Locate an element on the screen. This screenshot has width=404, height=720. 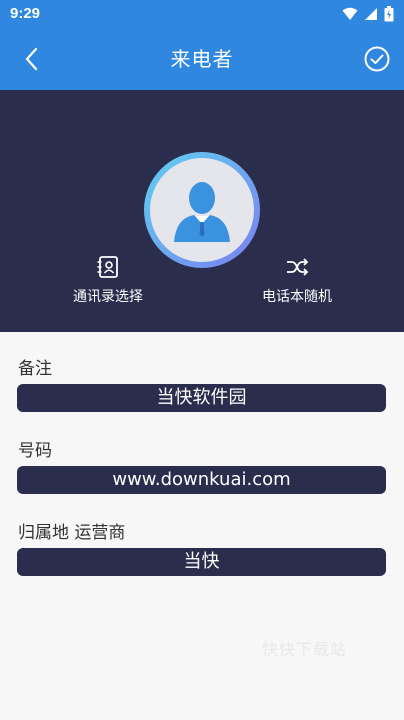
page-title: 来电者 is located at coordinates (202, 59).